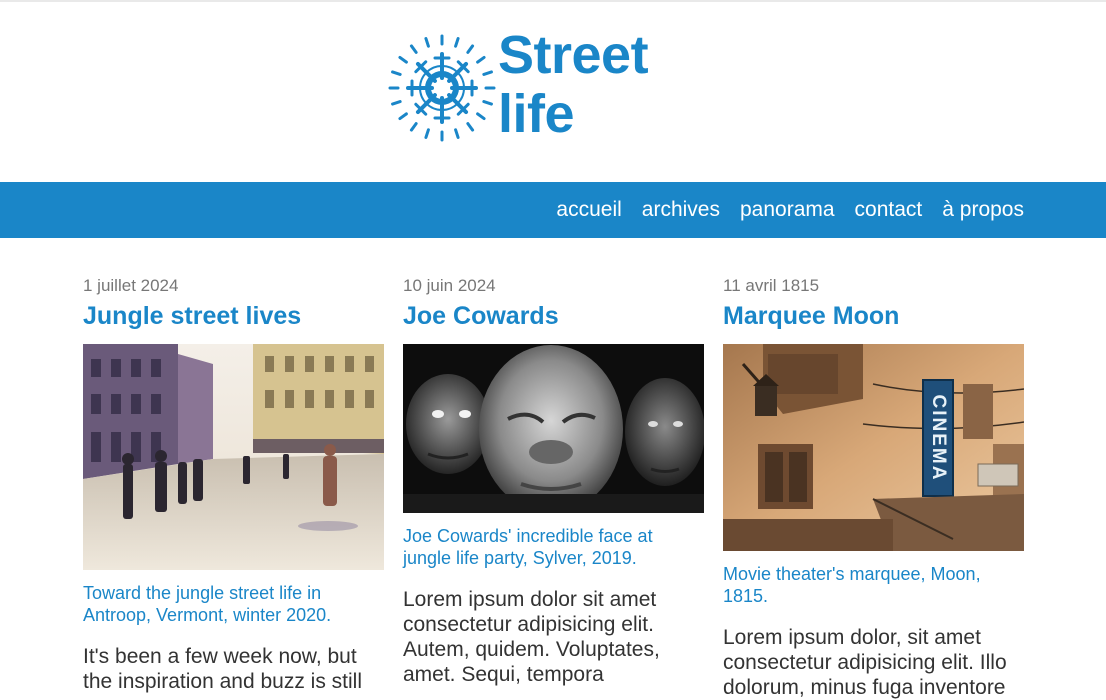  I want to click on site-title-line1: Street, so click(573, 55).